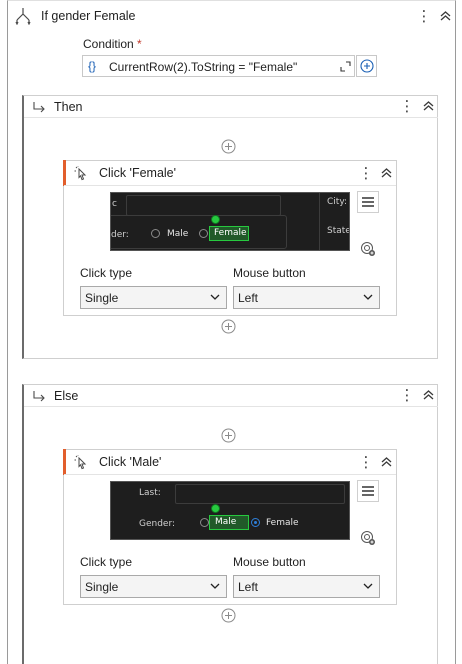 This screenshot has height=664, width=462. What do you see at coordinates (407, 395) in the screenshot?
I see `else-menu-icon: ⋮` at bounding box center [407, 395].